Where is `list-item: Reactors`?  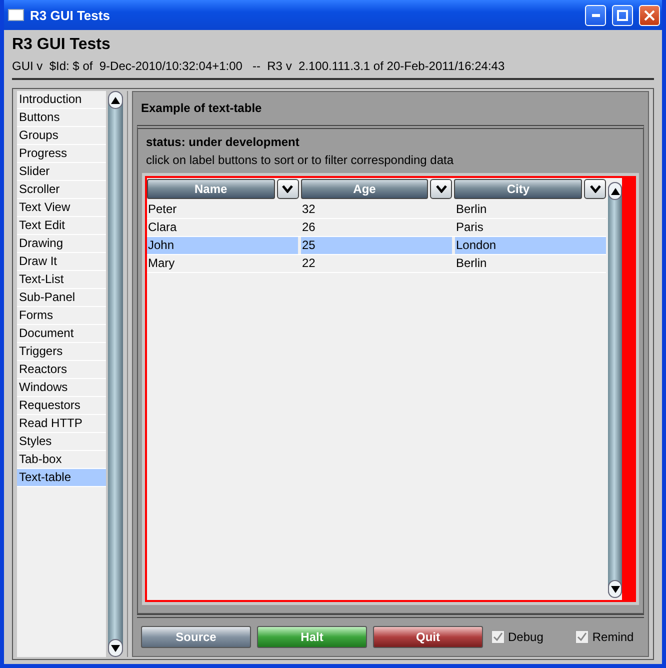 list-item: Reactors is located at coordinates (61, 370).